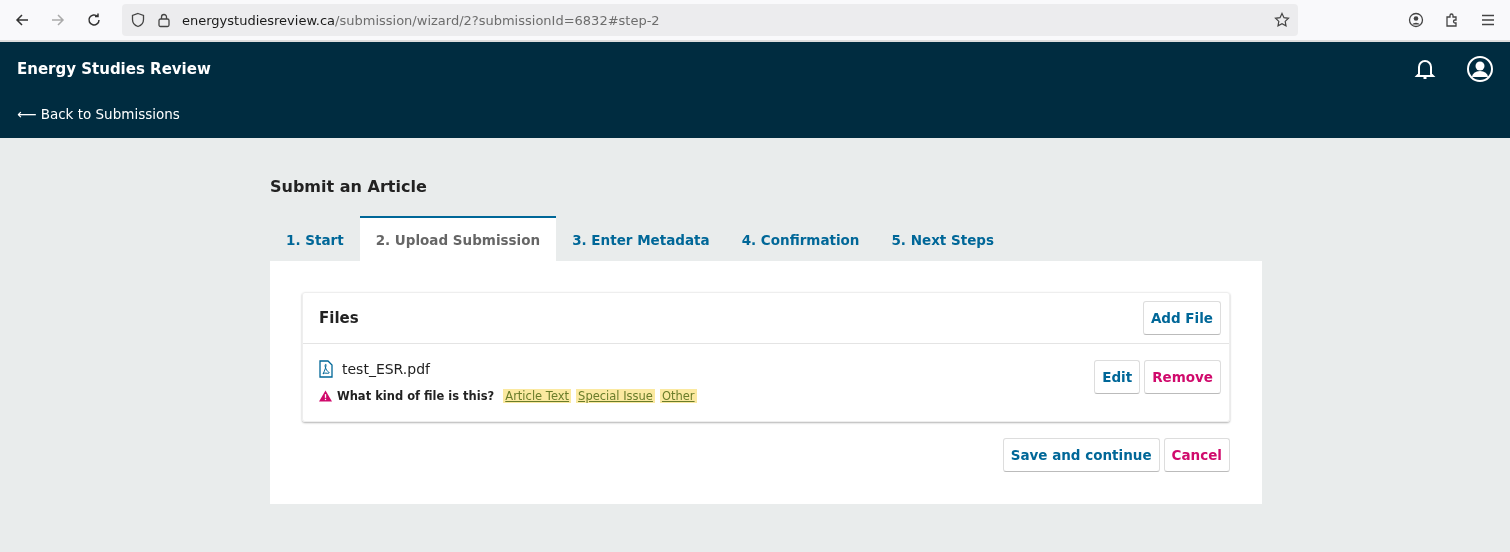  Describe the element at coordinates (416, 396) in the screenshot. I see `file-type-question: What kind of file is this?` at that location.